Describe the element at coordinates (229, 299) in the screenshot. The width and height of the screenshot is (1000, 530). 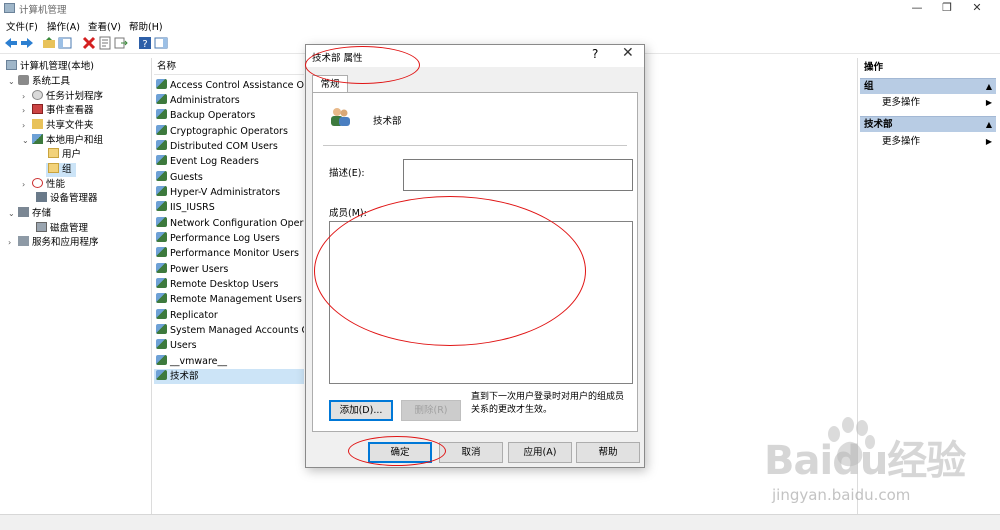
I see `list-item: Remote Management Users` at that location.